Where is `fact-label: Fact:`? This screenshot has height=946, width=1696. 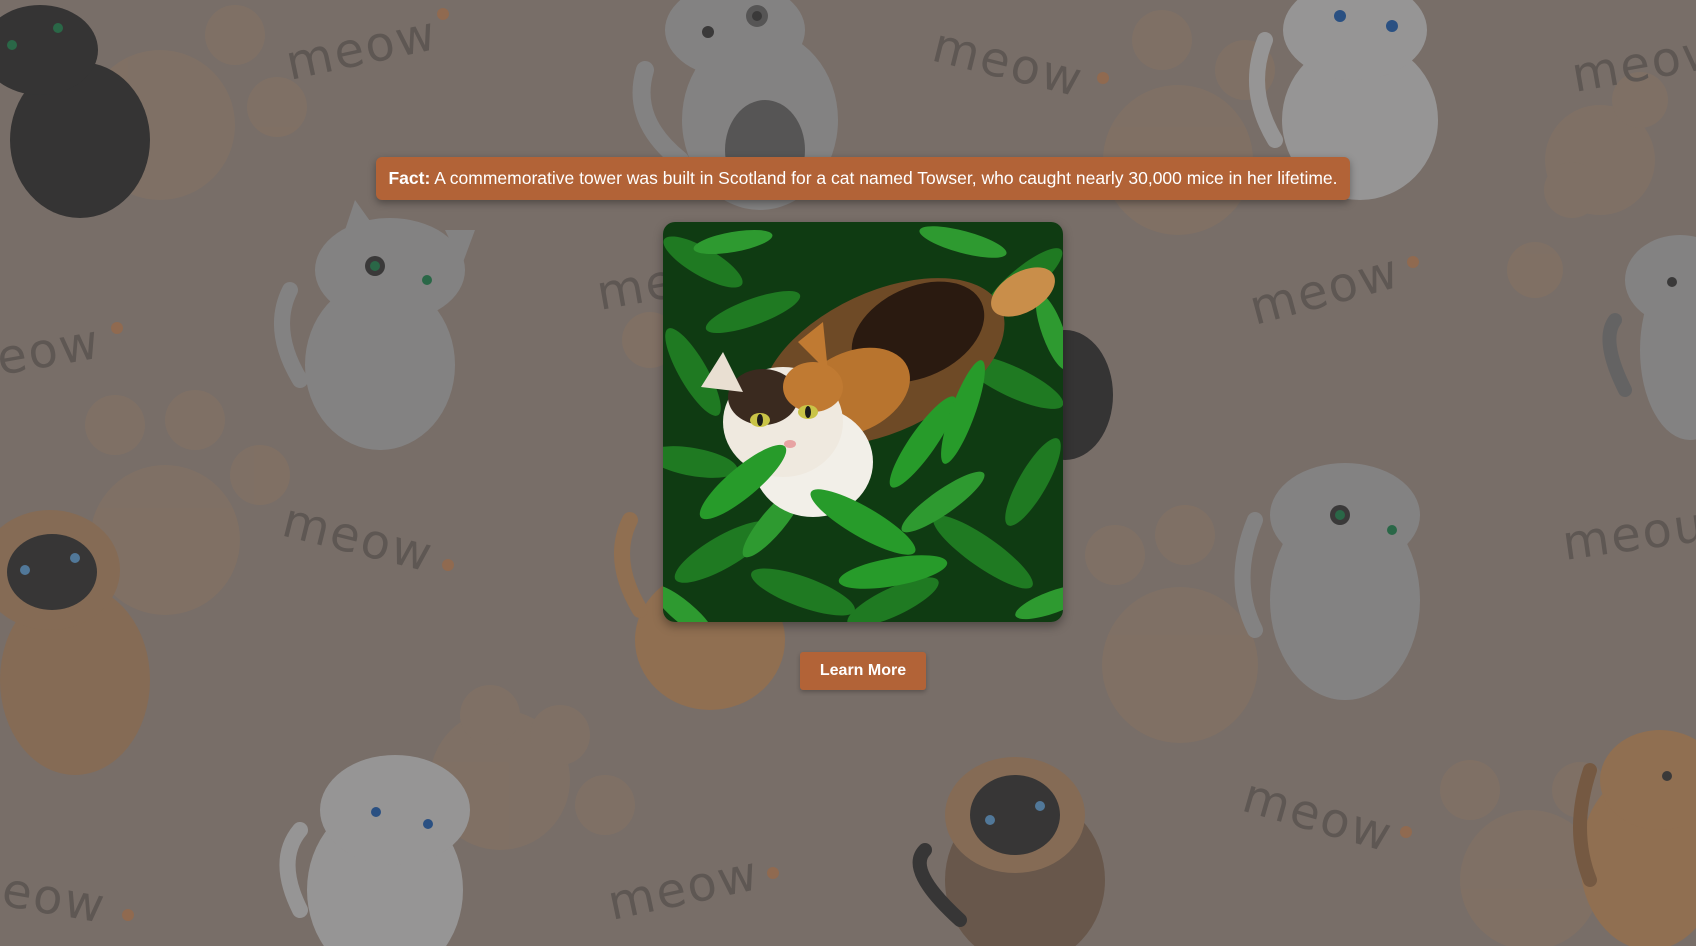 fact-label: Fact: is located at coordinates (409, 178).